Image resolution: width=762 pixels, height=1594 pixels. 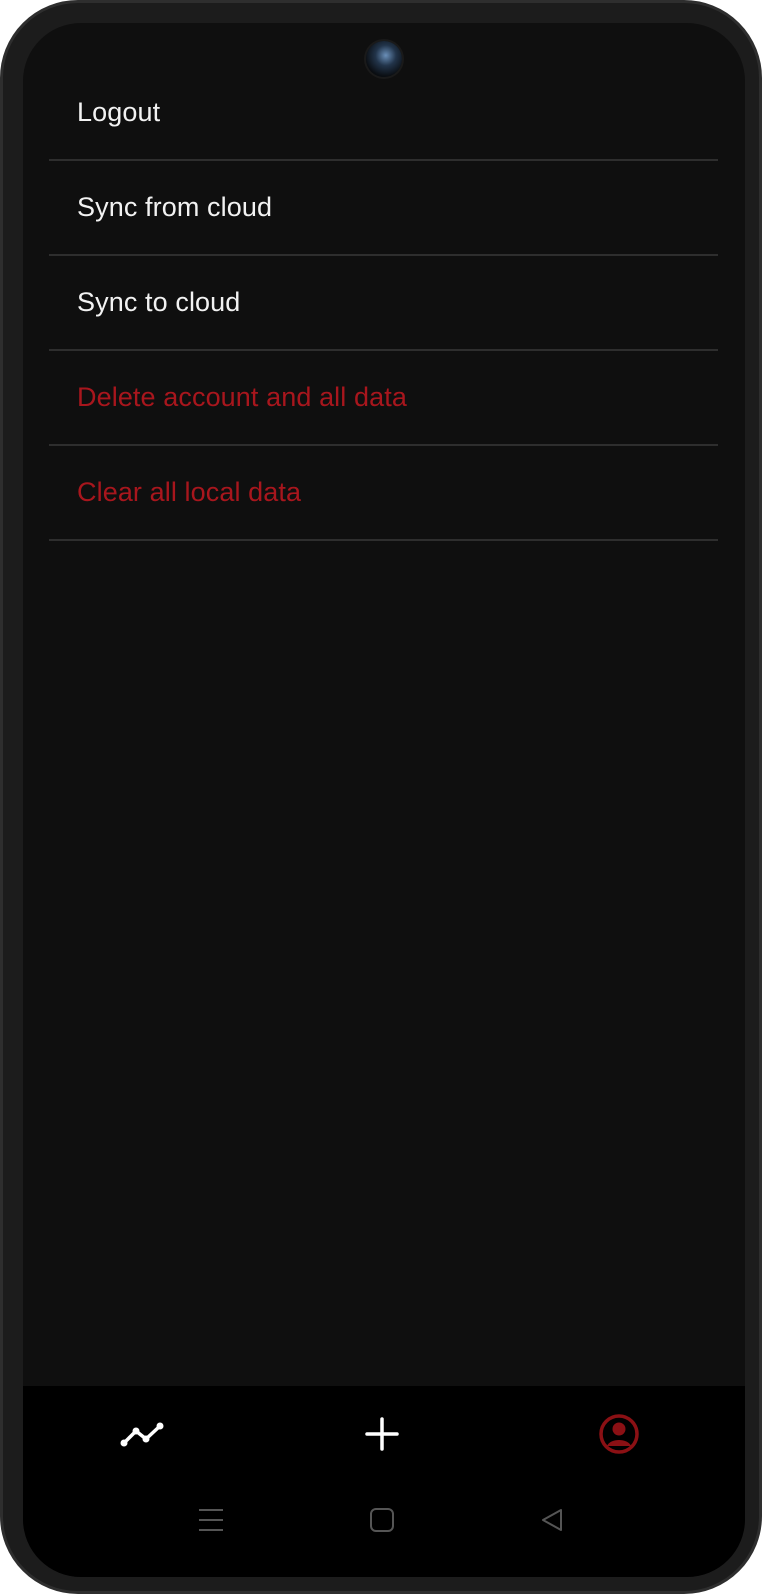 I want to click on logout-menu-item: Logout, so click(x=383, y=113).